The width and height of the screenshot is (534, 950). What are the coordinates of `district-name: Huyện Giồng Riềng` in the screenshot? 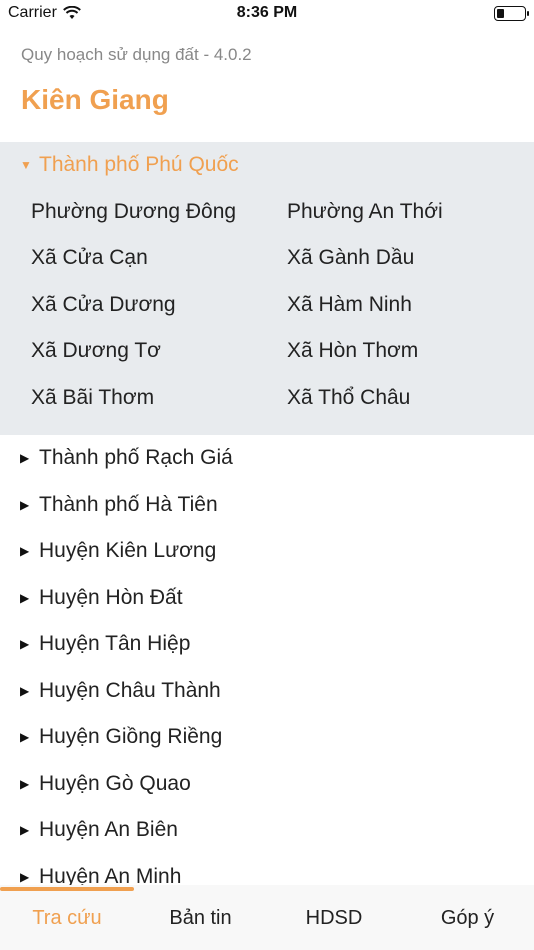 It's located at (131, 737).